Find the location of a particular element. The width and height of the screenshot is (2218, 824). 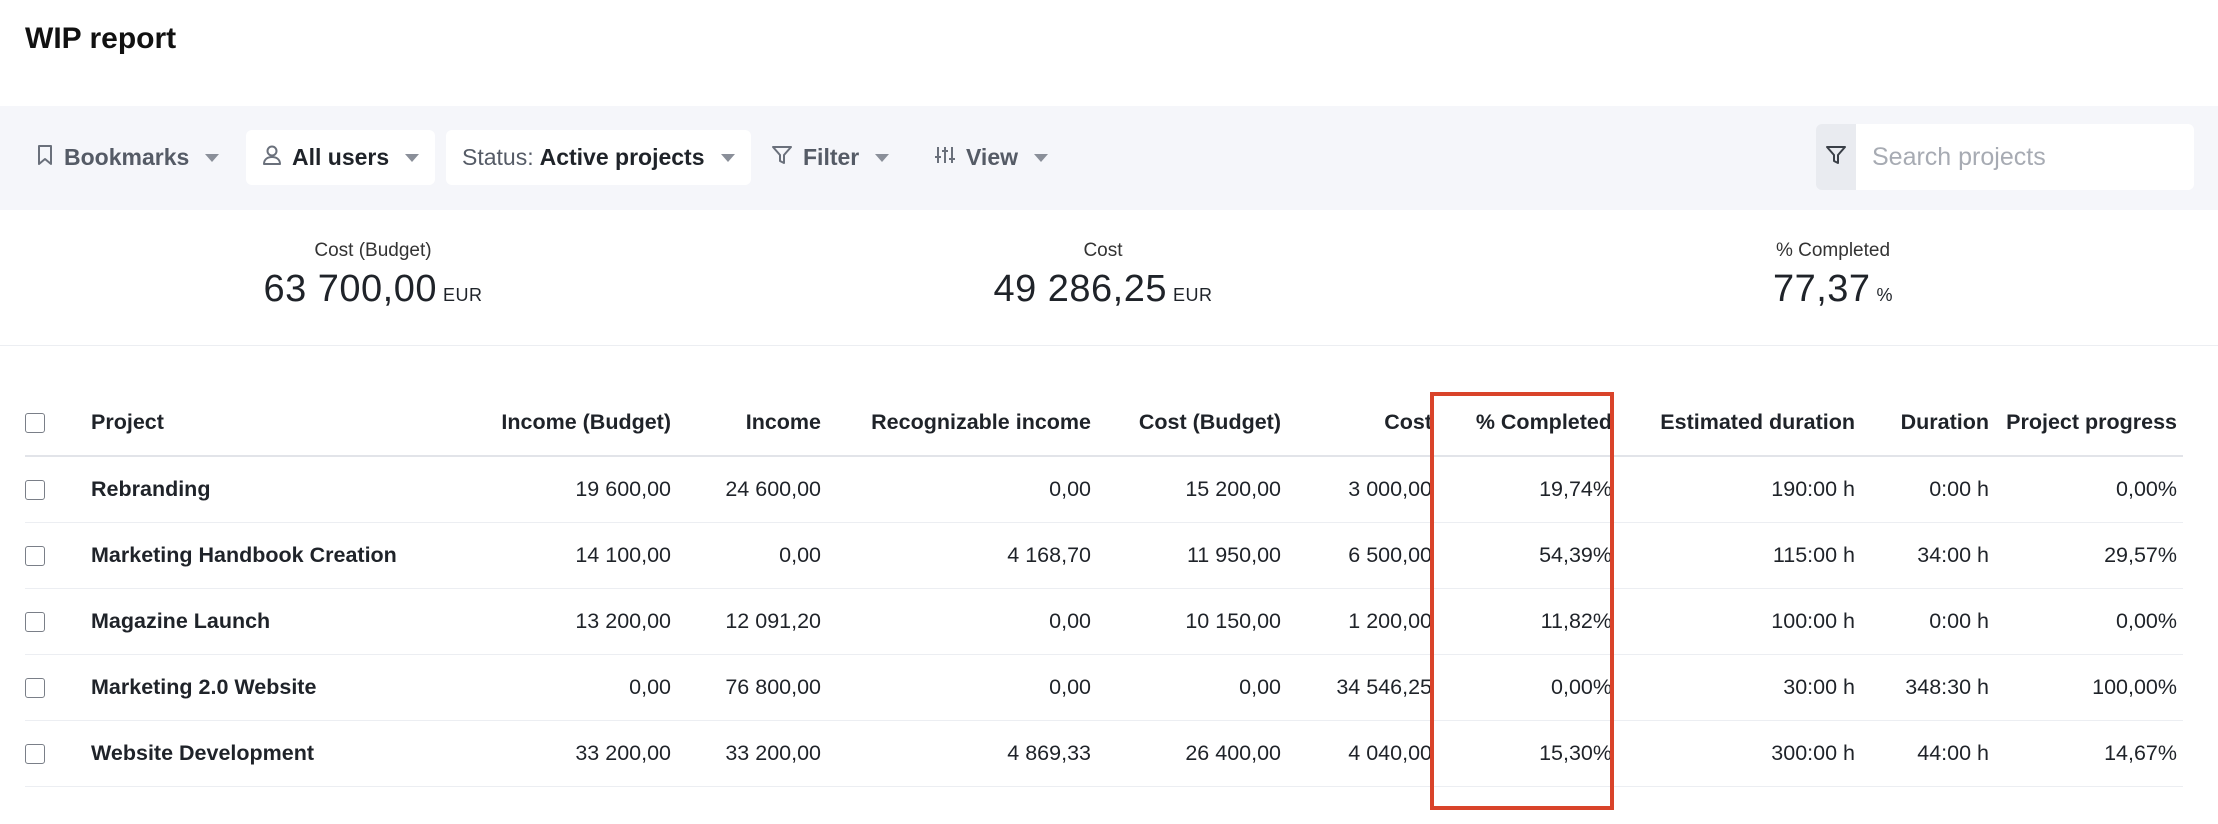

duration-cell: 44:00 h is located at coordinates (1928, 753).